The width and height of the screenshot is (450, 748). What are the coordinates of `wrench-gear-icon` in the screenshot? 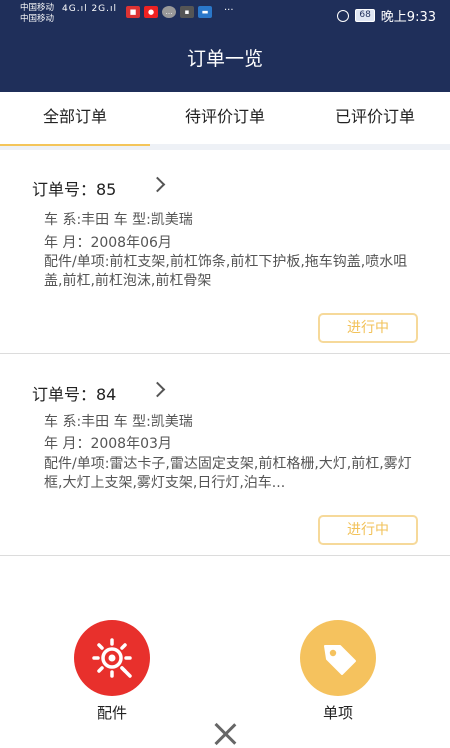 It's located at (112, 658).